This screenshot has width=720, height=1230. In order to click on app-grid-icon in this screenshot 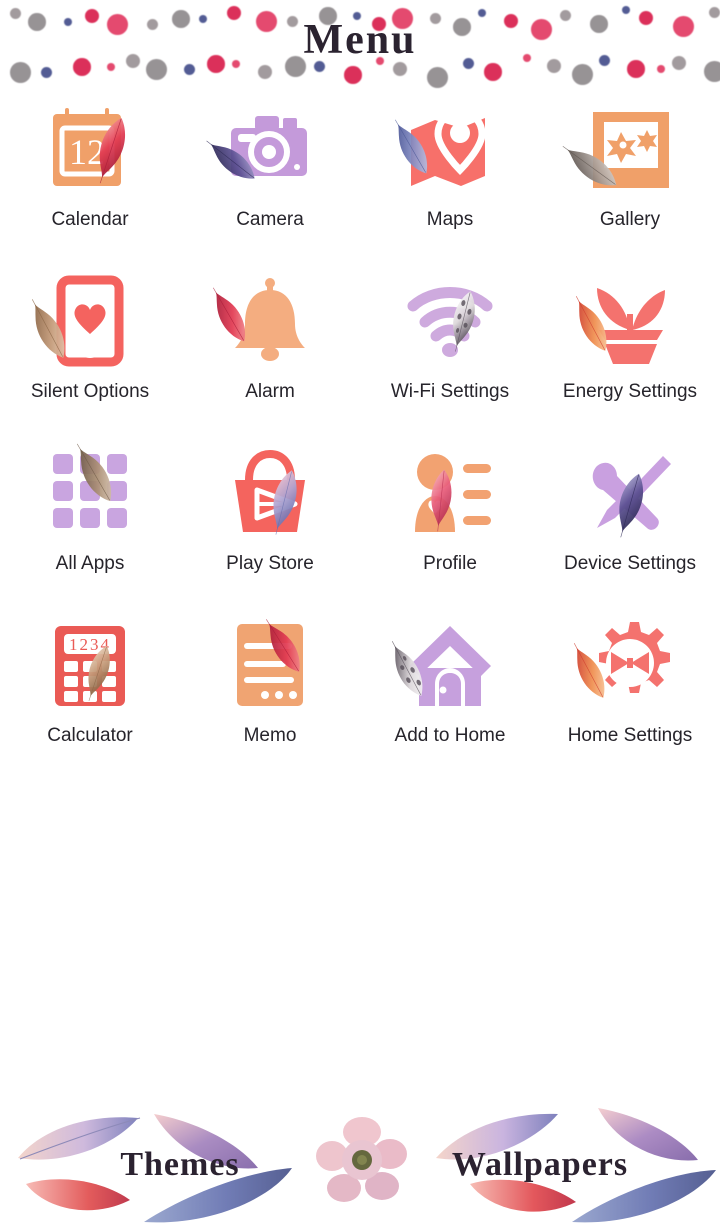, I will do `click(90, 494)`.